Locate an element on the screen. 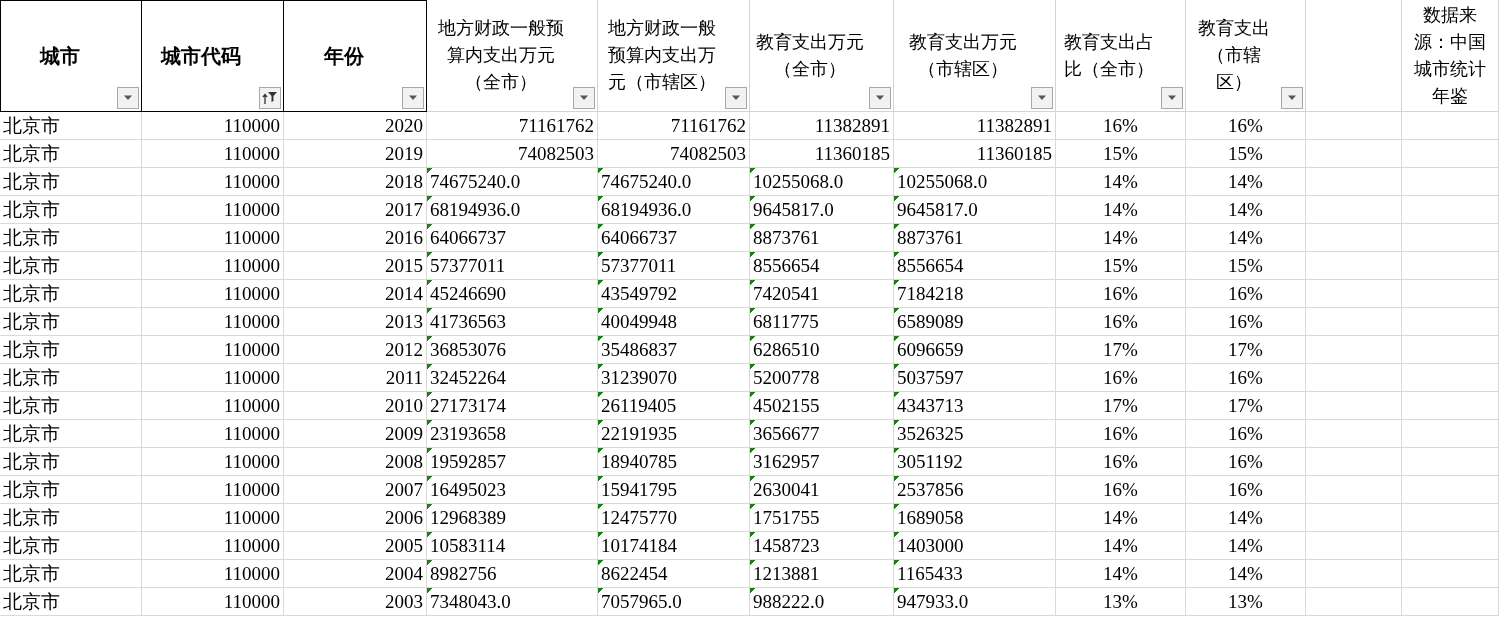 Image resolution: width=1499 pixels, height=617 pixels. table-cell: 7348043.0 is located at coordinates (512, 602).